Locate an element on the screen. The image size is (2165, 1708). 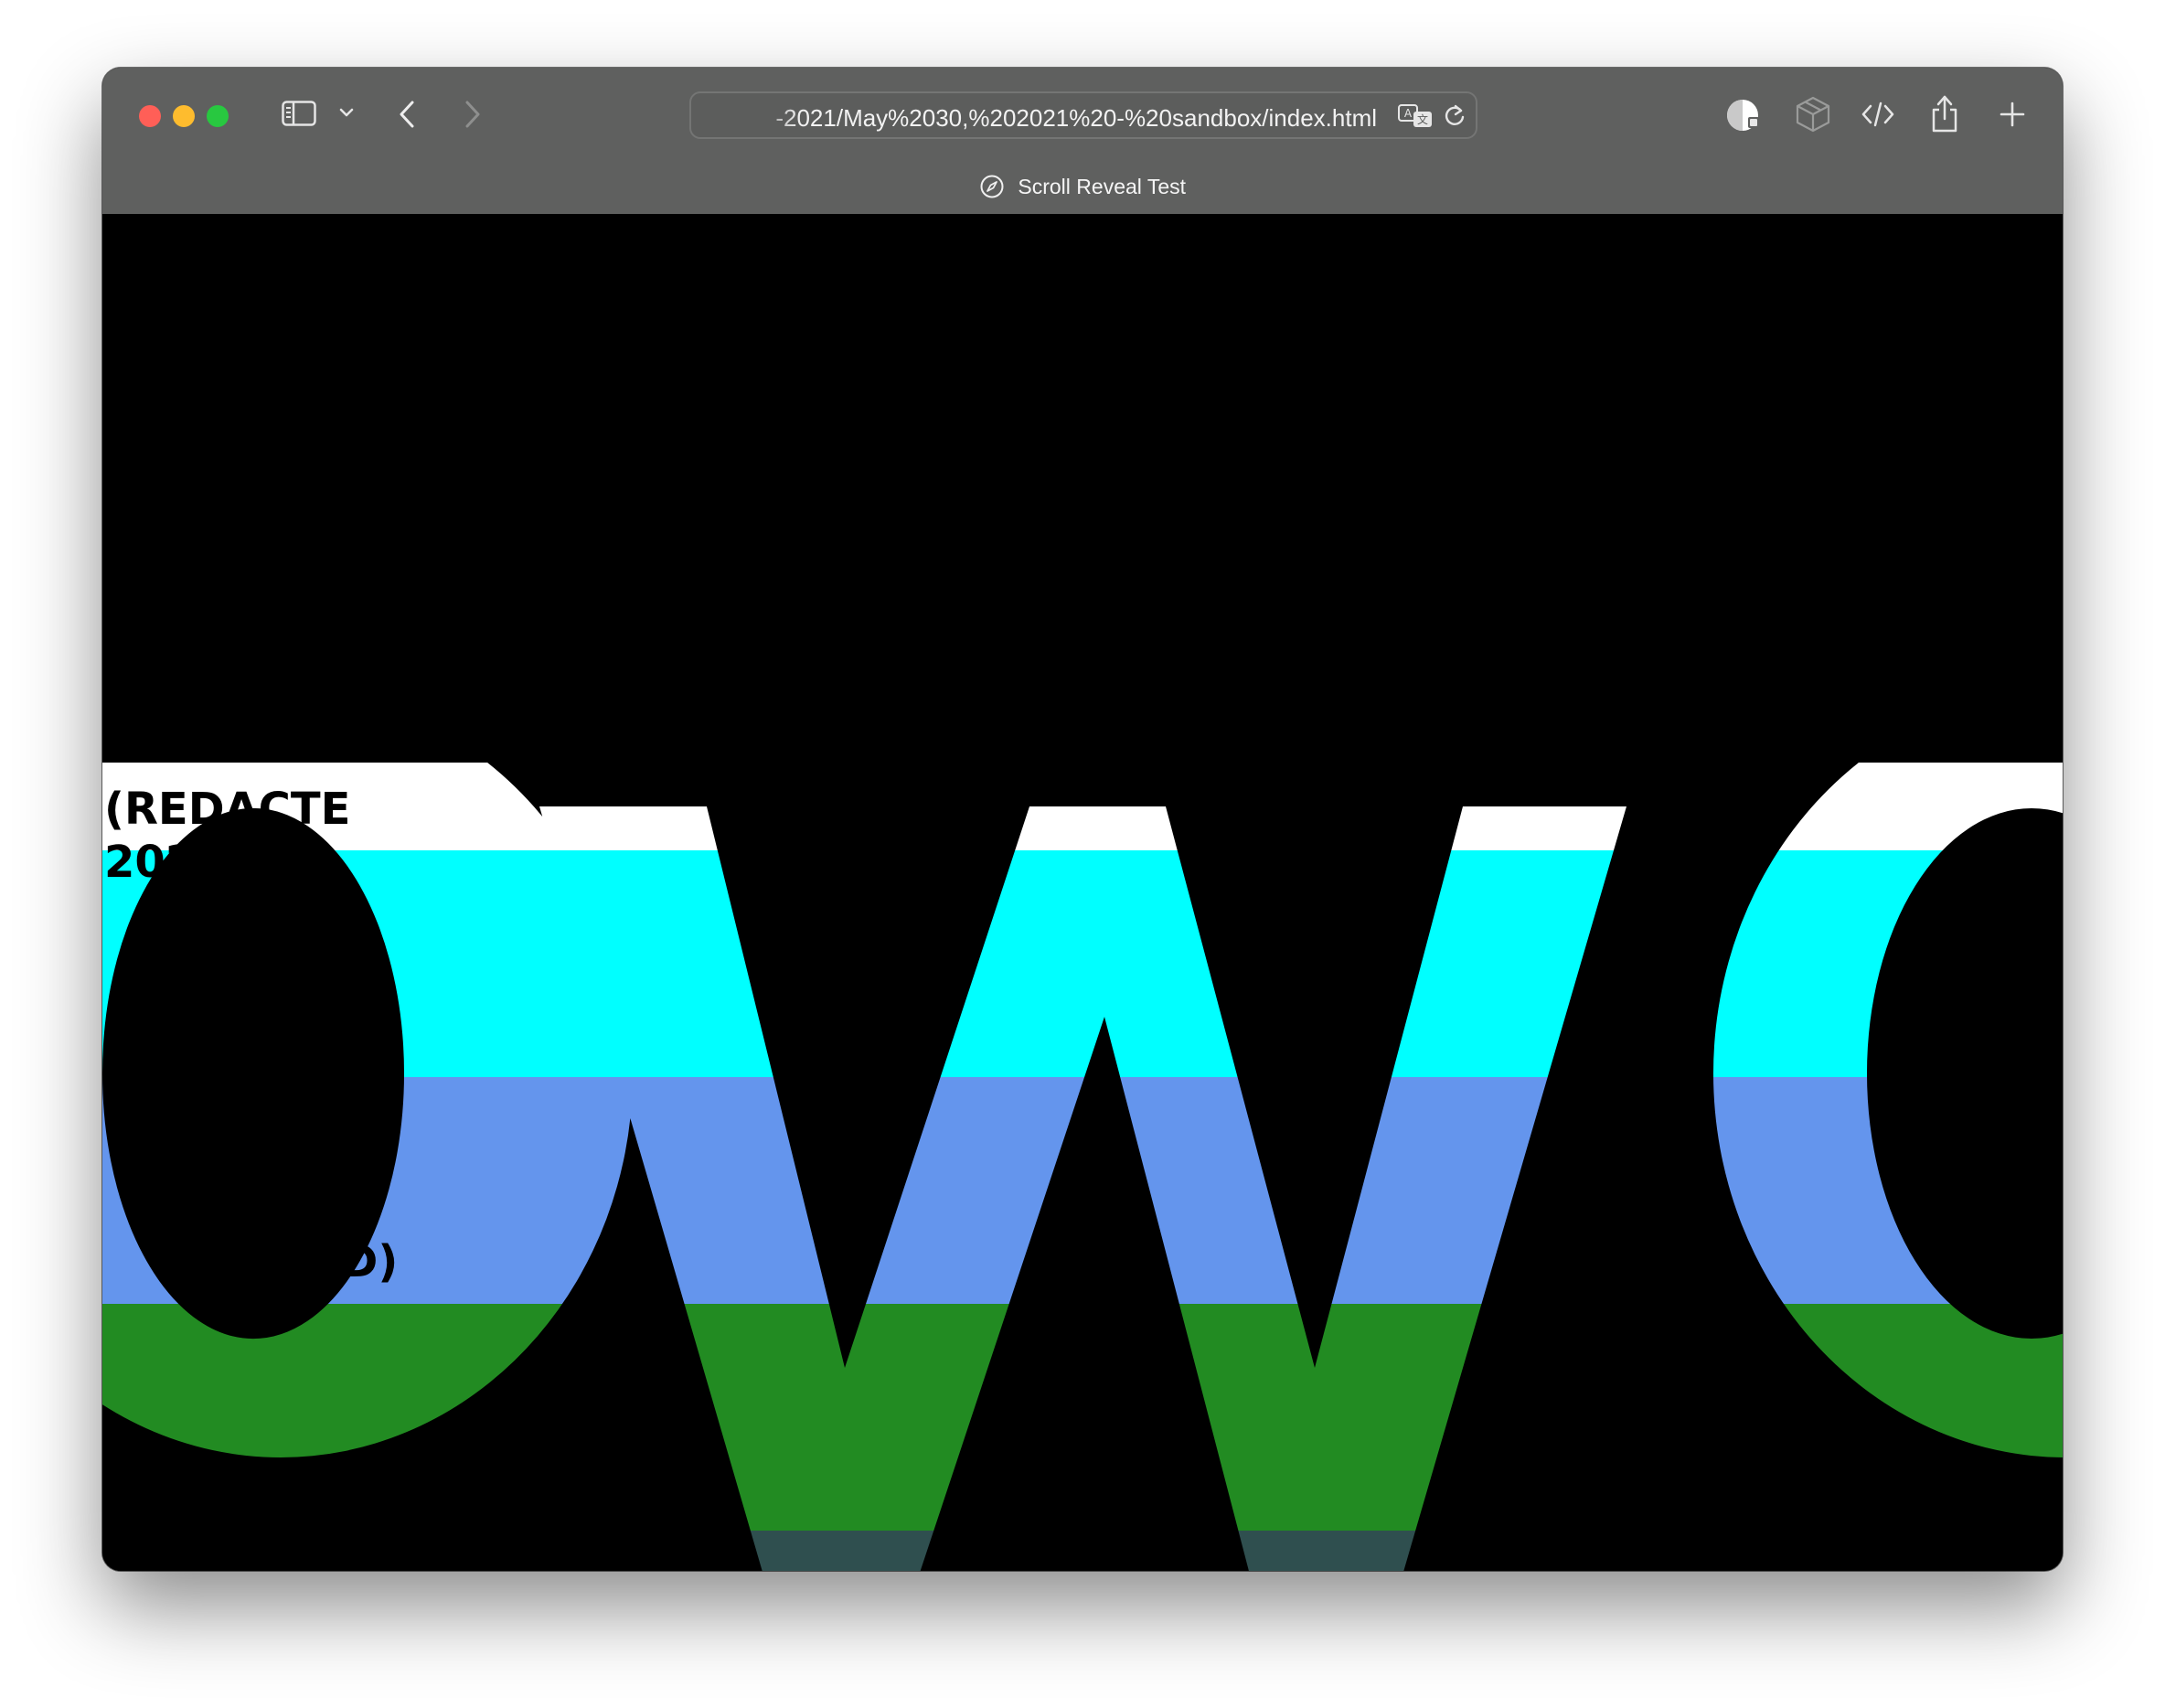
stripe-cyan is located at coordinates (1082, 964).